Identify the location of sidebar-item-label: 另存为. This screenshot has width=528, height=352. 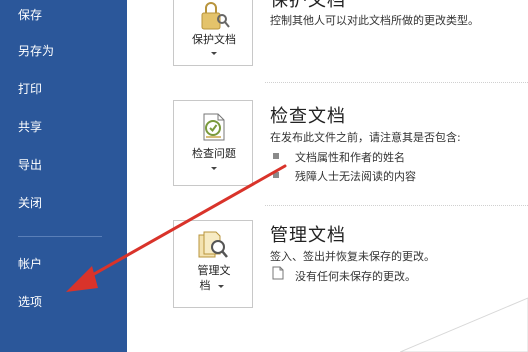
(36, 51).